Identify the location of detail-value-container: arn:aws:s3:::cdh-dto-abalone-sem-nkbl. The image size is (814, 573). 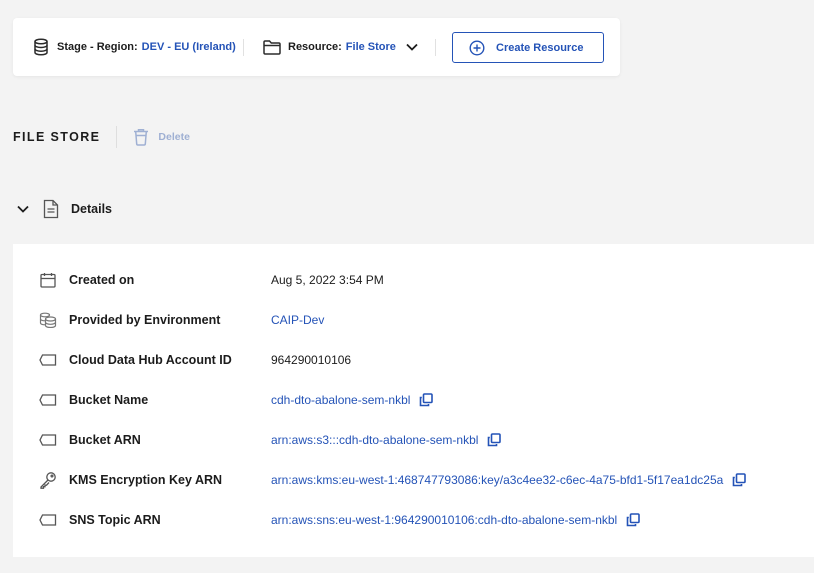
(386, 440).